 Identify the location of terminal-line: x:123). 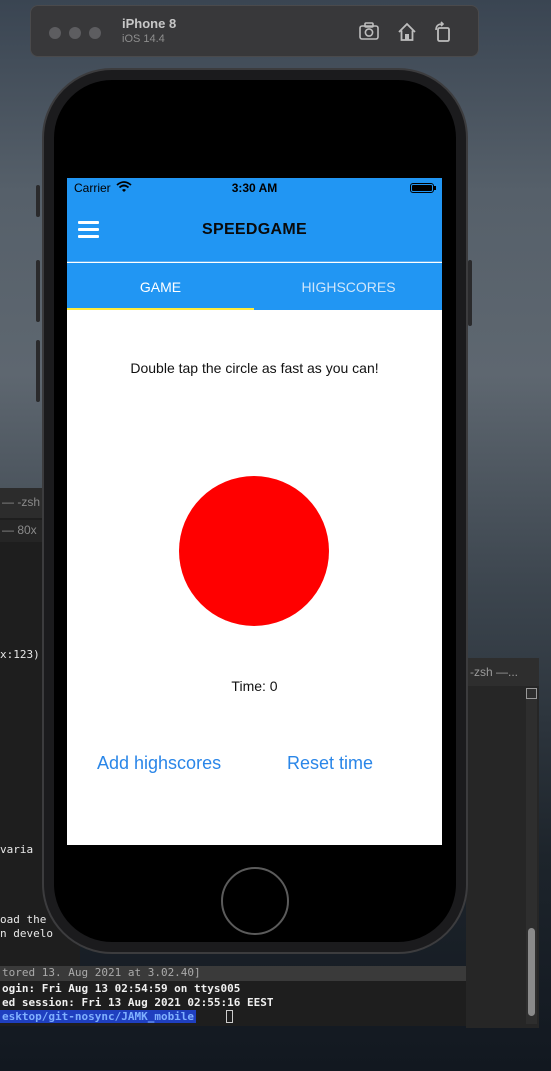
(20, 654).